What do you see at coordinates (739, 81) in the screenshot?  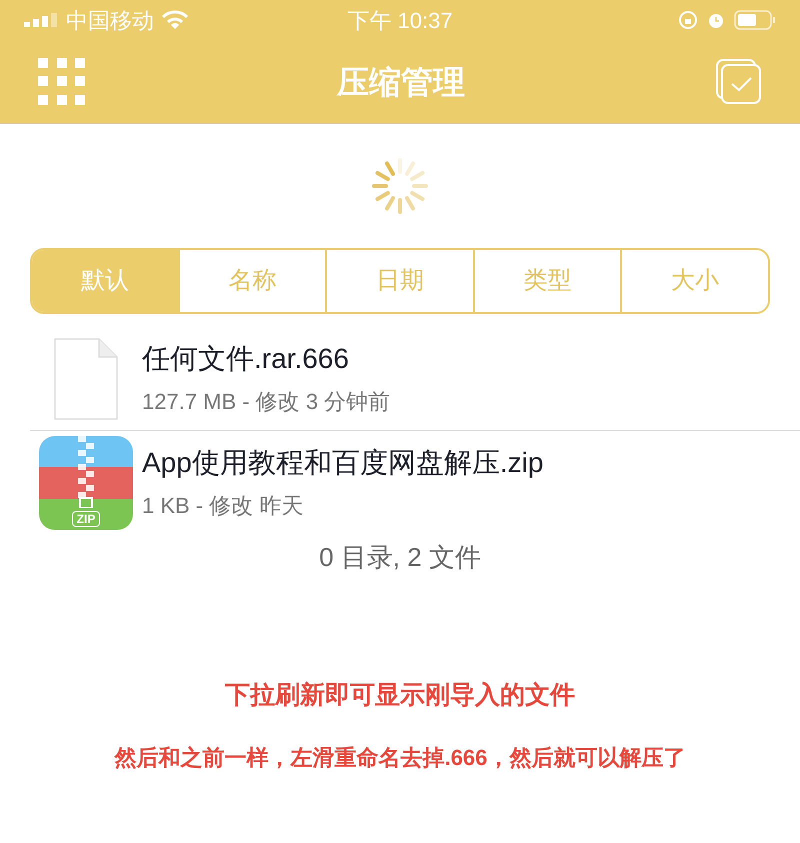 I see `select-button` at bounding box center [739, 81].